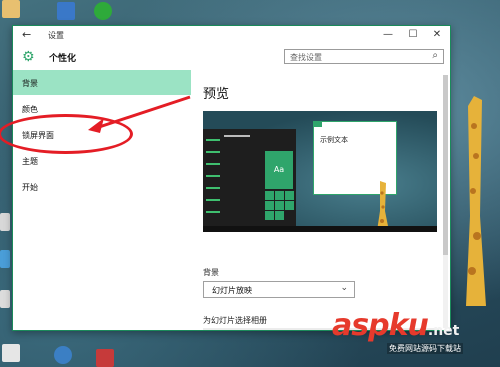 The width and height of the screenshot is (500, 367). Describe the element at coordinates (443, 331) in the screenshot. I see `watermark-suffix: .net` at that location.